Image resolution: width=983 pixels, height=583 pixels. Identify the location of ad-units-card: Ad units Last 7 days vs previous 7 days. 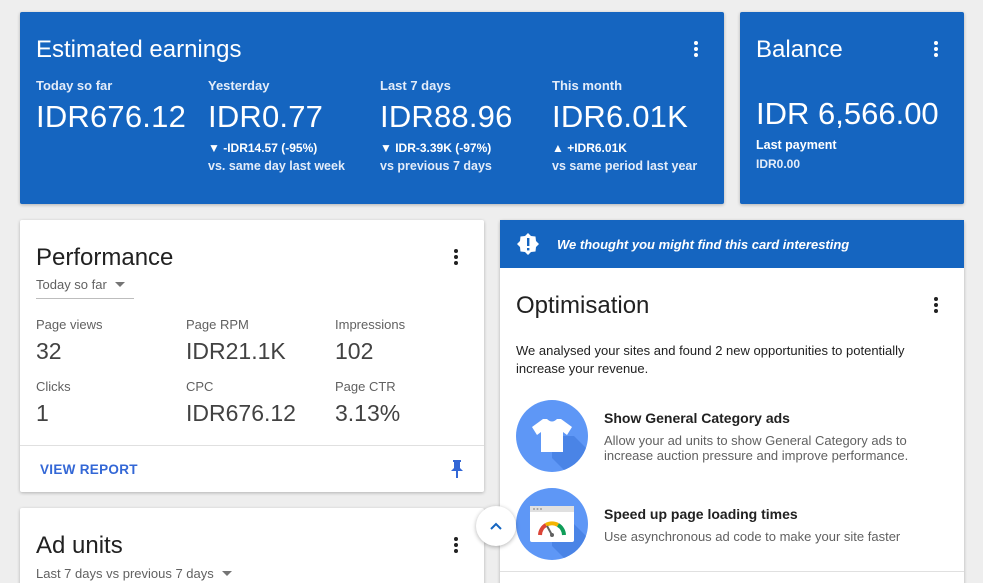
(252, 545).